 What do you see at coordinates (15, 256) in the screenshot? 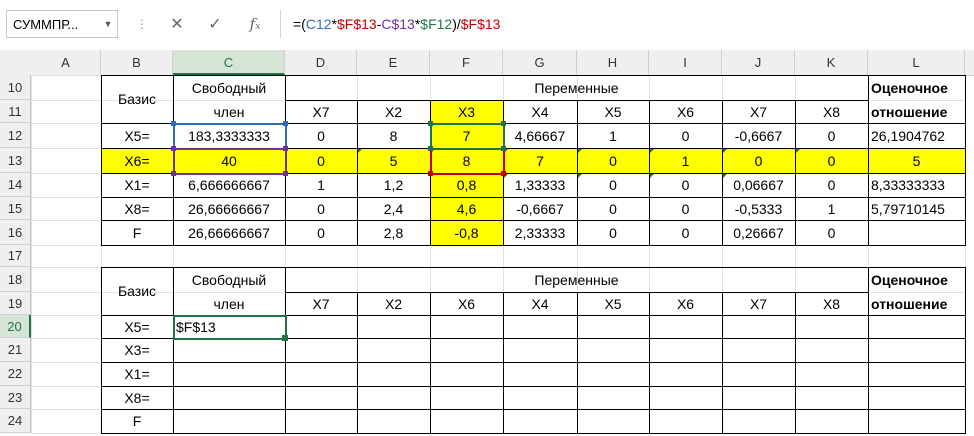
I see `row-header-17: 17` at bounding box center [15, 256].